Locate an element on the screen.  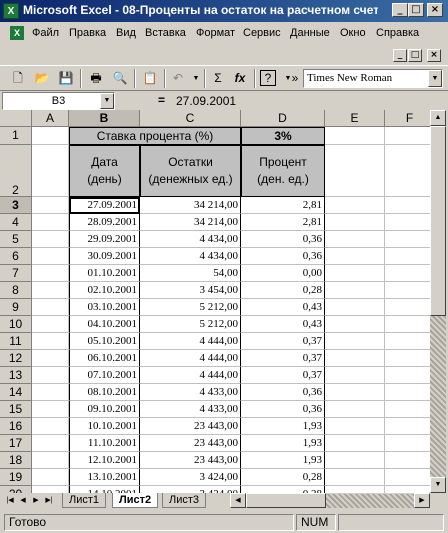
row-header: 17 is located at coordinates (16, 443).